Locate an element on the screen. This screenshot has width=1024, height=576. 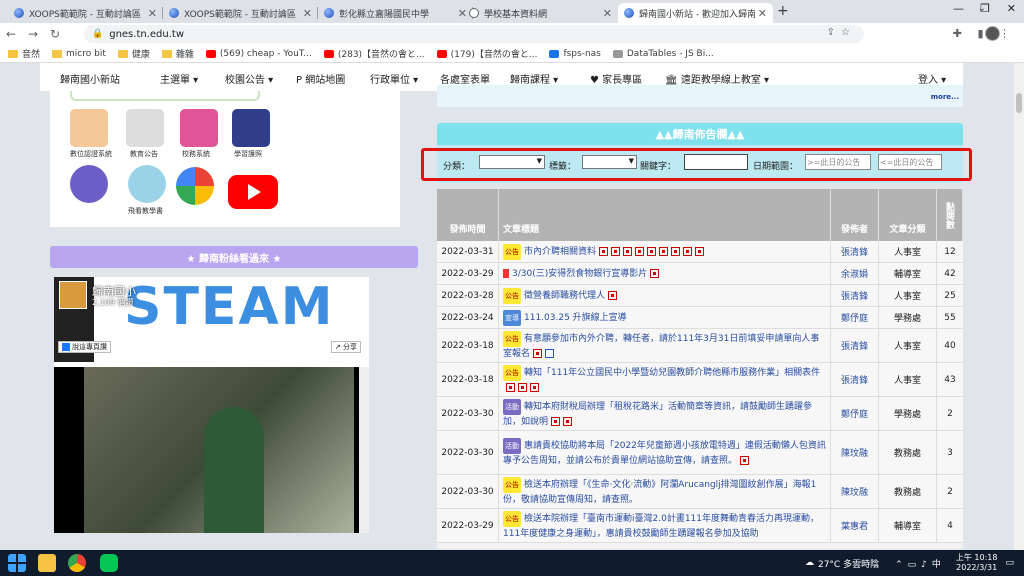
bookmark-item: 健康 is located at coordinates (133, 53).